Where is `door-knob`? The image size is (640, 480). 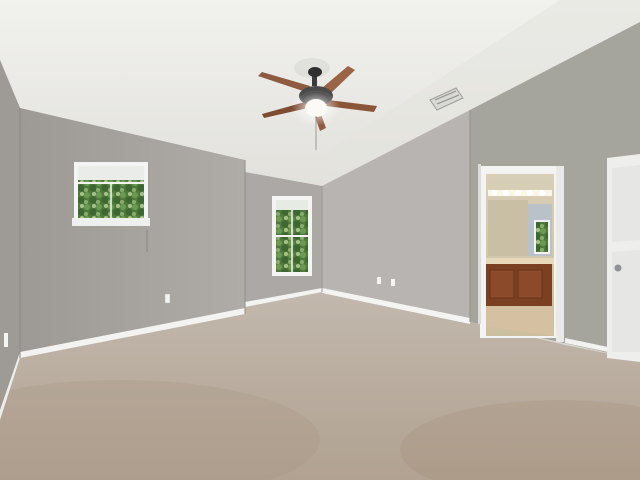
door-knob is located at coordinates (618, 268).